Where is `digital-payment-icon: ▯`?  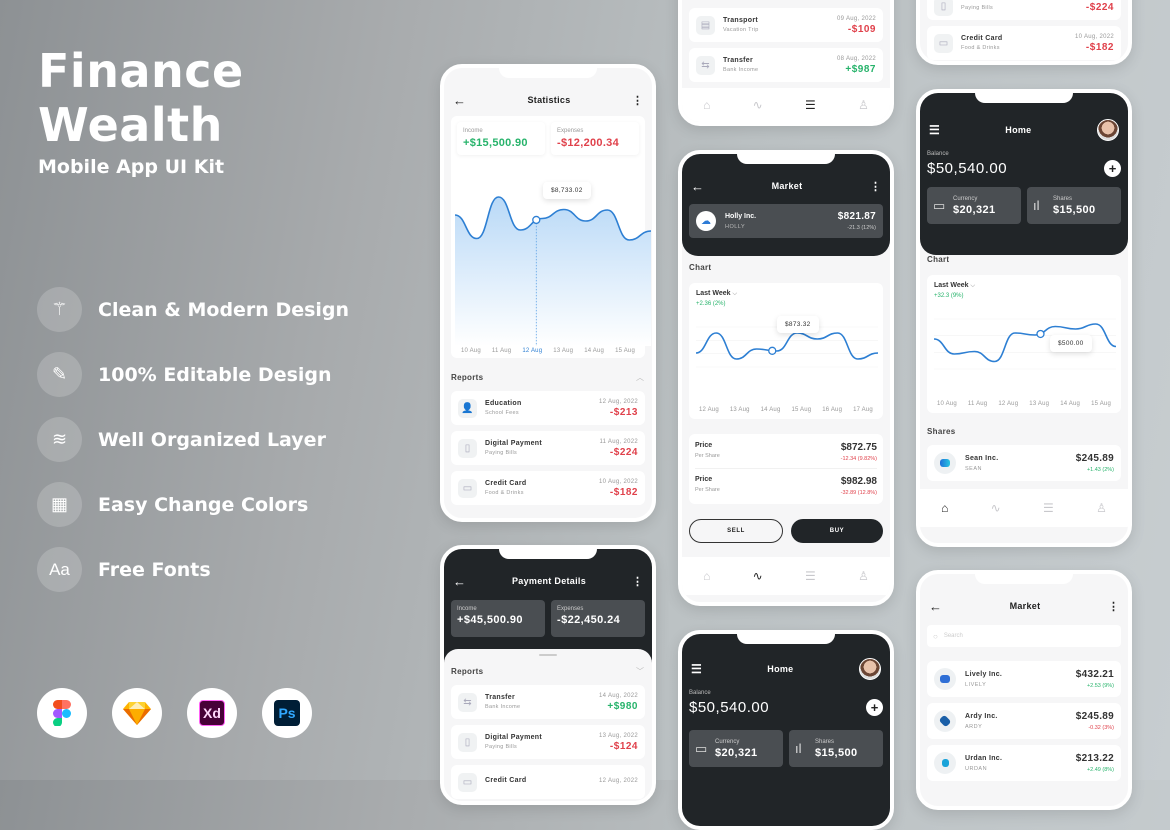
digital-payment-icon: ▯ is located at coordinates (943, 8).